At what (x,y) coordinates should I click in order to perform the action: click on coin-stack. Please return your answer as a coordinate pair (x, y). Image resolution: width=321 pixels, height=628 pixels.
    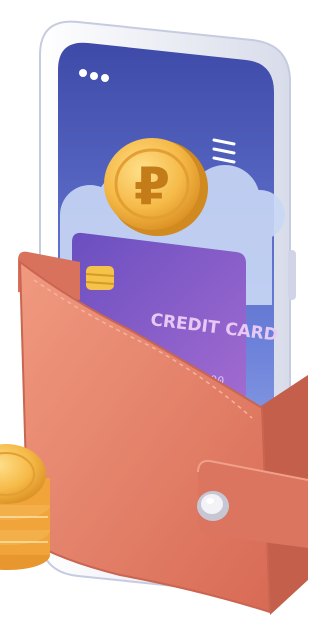
    Looking at the image, I should click on (25, 507).